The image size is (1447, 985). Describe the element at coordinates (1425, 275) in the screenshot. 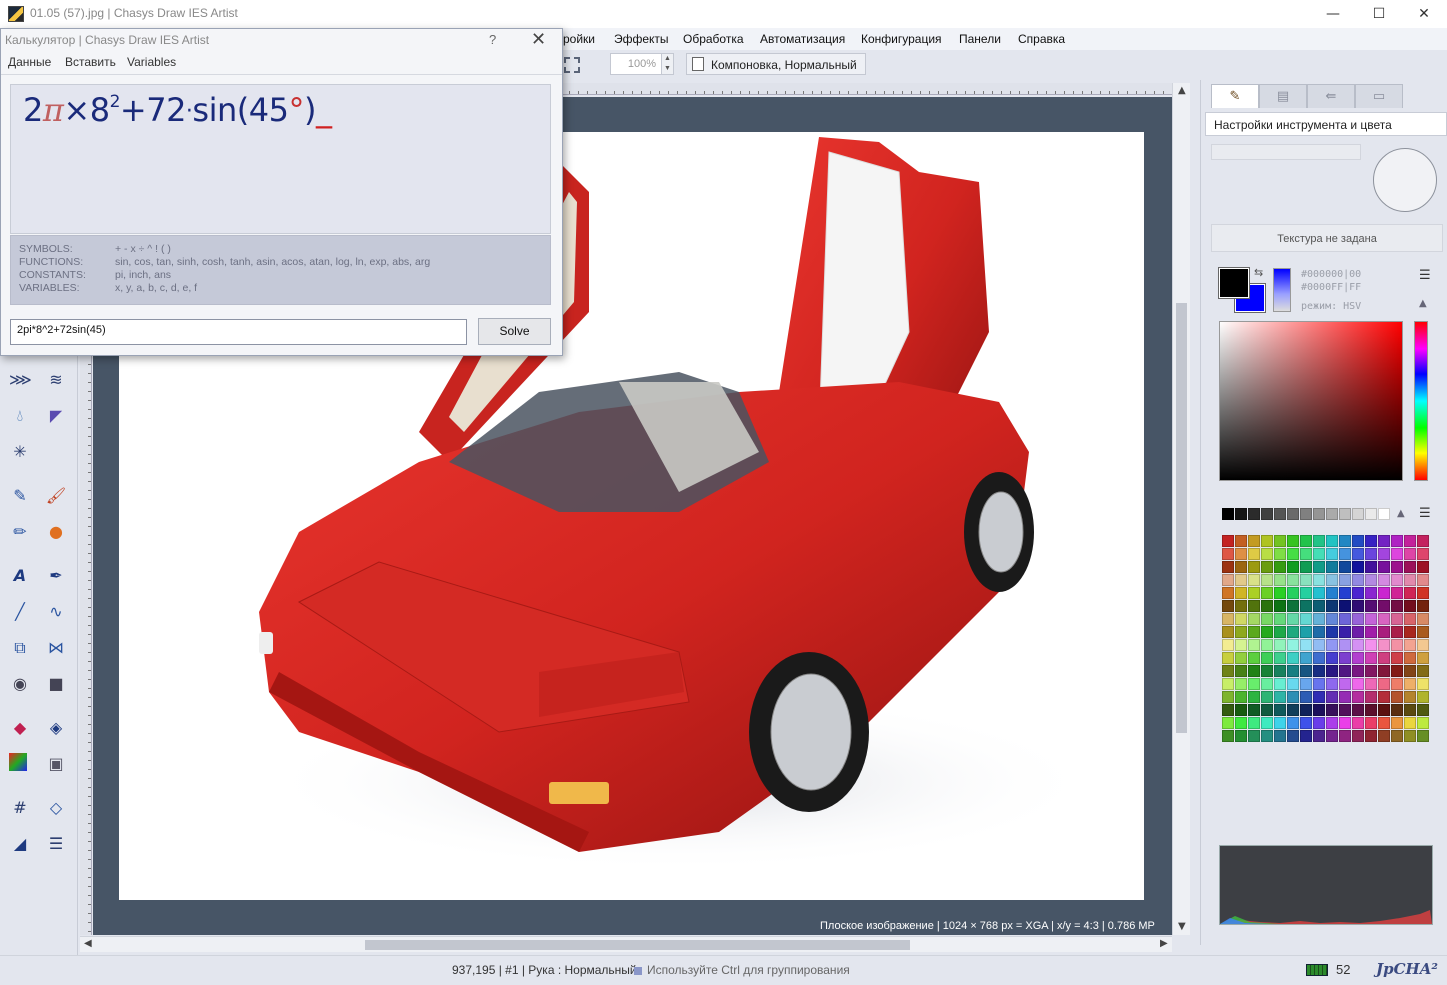

I see `color-menu-icon: ☰` at that location.